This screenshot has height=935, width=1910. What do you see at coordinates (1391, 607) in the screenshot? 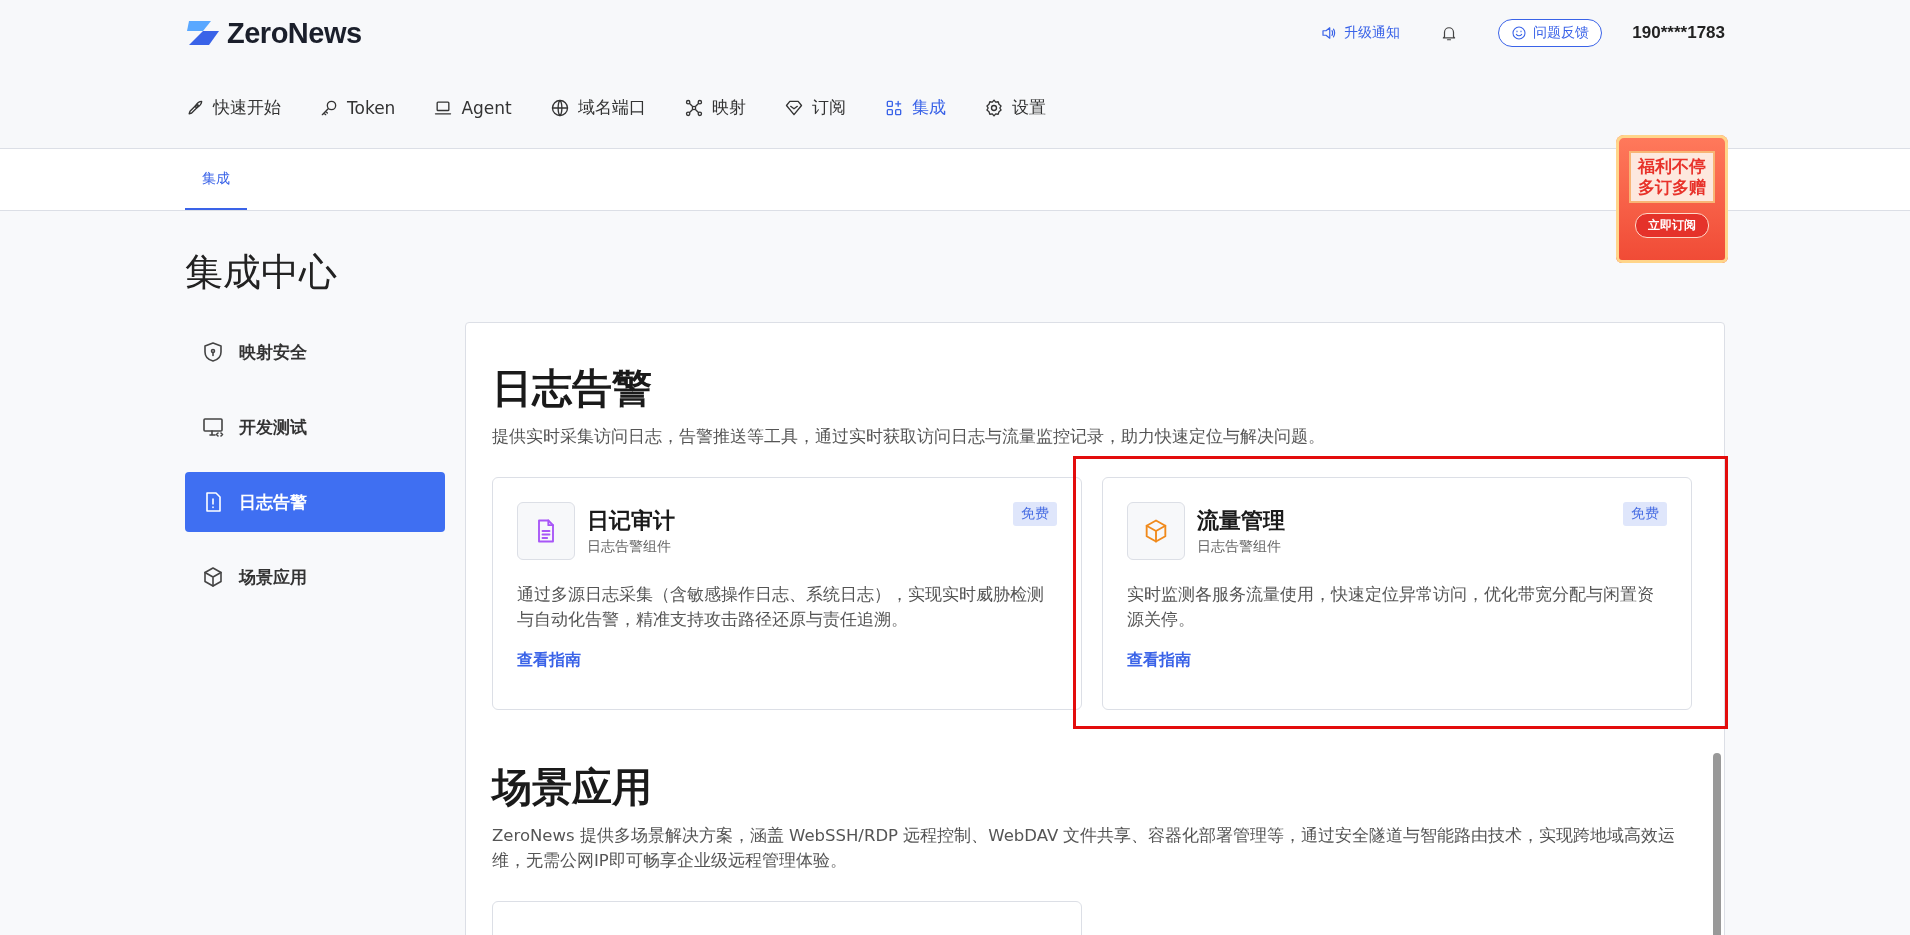
I see `card-description: 实时监测各服务流量使用，快速定位异常访问，优化带宽分配与闲置资源关停。` at bounding box center [1391, 607].